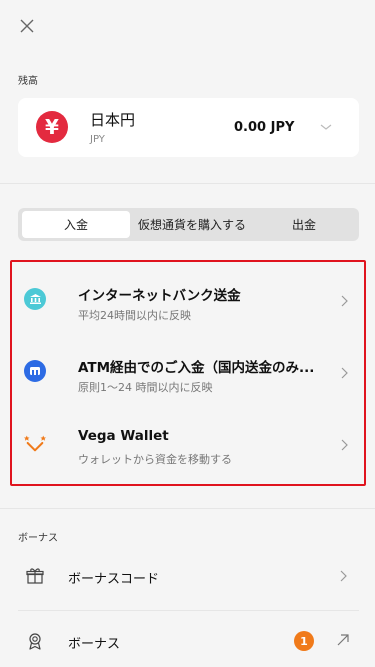 The height and width of the screenshot is (667, 375). I want to click on atm-card-icon, so click(35, 371).